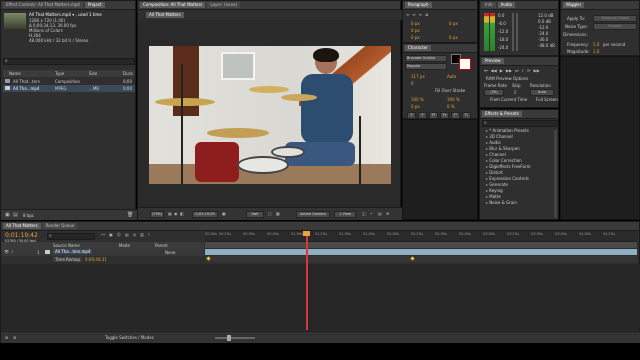 The image size is (640, 360). I want to click on tab-audio: Audio, so click(506, 5).